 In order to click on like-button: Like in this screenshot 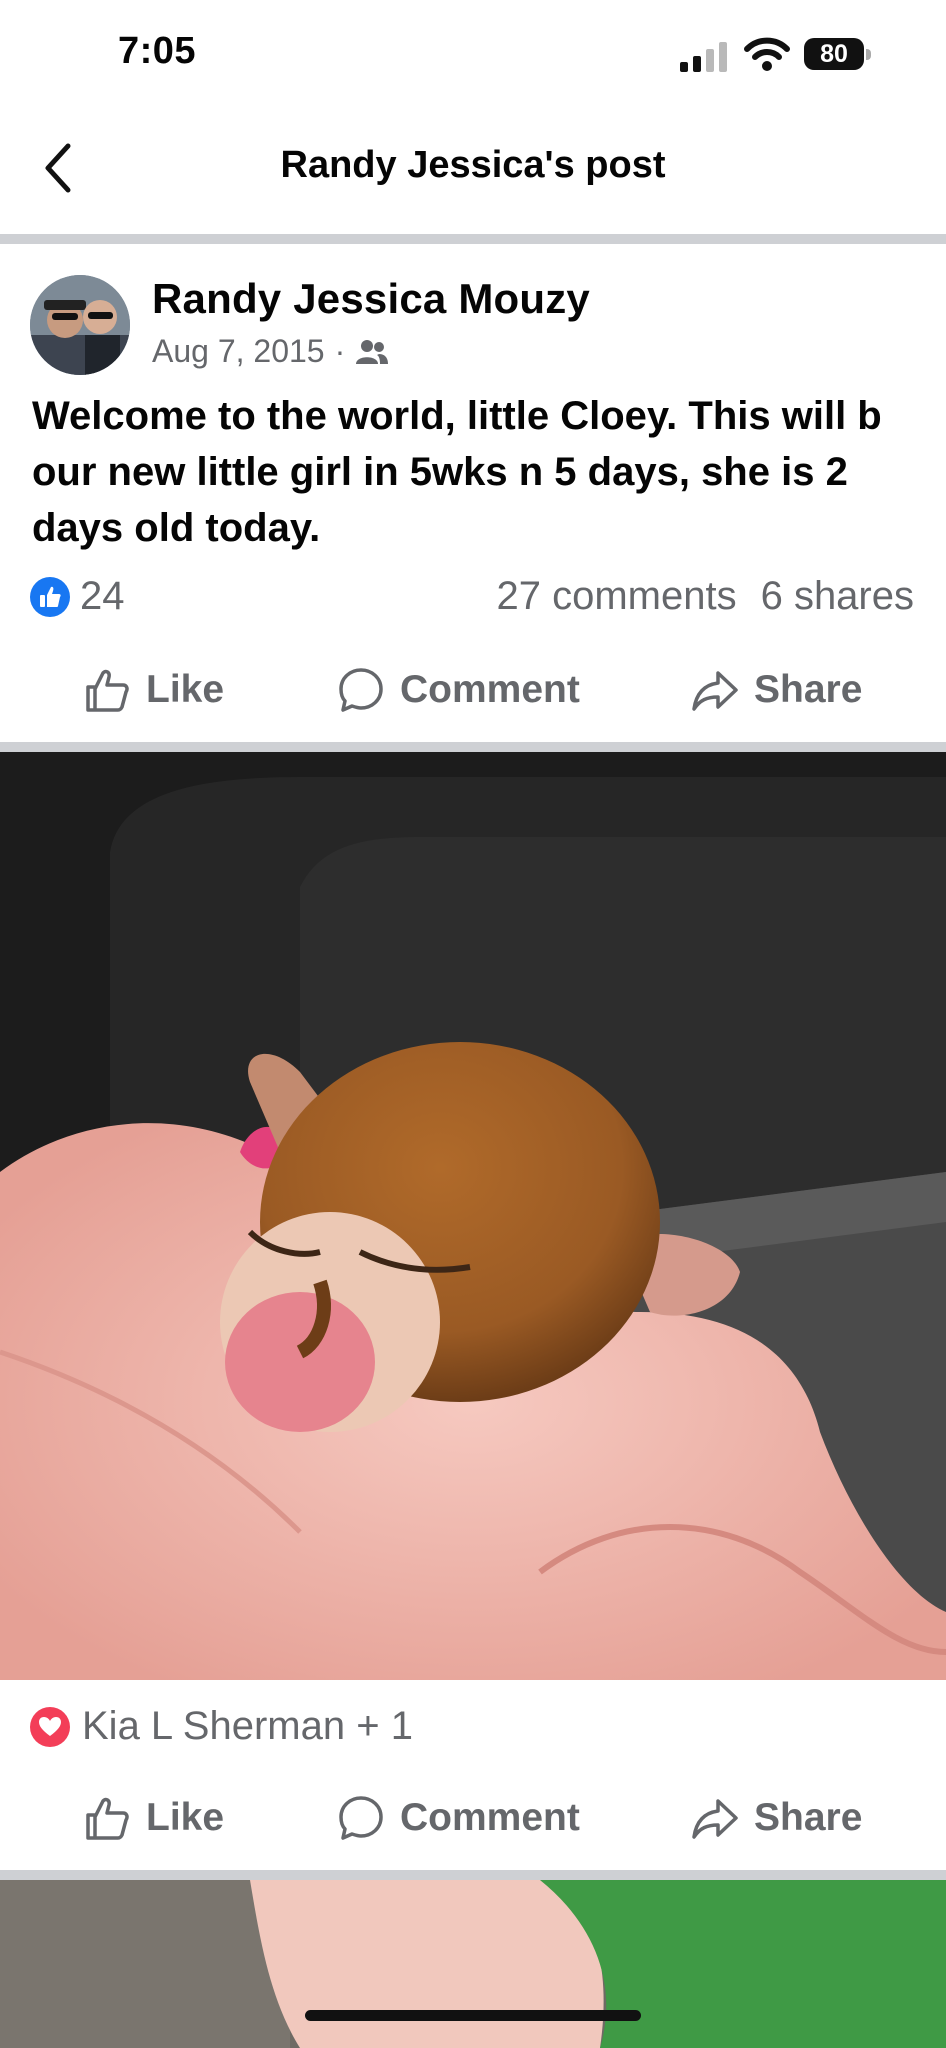, I will do `click(153, 690)`.